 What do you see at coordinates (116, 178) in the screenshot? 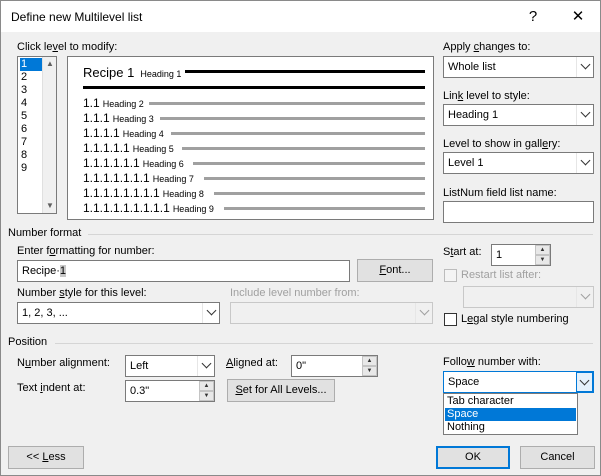
I see `preview-number: 1.1.1.1.1.1.1` at bounding box center [116, 178].